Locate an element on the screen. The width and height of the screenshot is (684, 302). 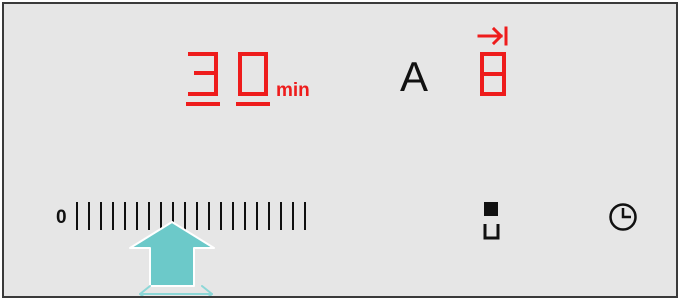
tap-and-slide-arrow-icon is located at coordinates (176, 258).